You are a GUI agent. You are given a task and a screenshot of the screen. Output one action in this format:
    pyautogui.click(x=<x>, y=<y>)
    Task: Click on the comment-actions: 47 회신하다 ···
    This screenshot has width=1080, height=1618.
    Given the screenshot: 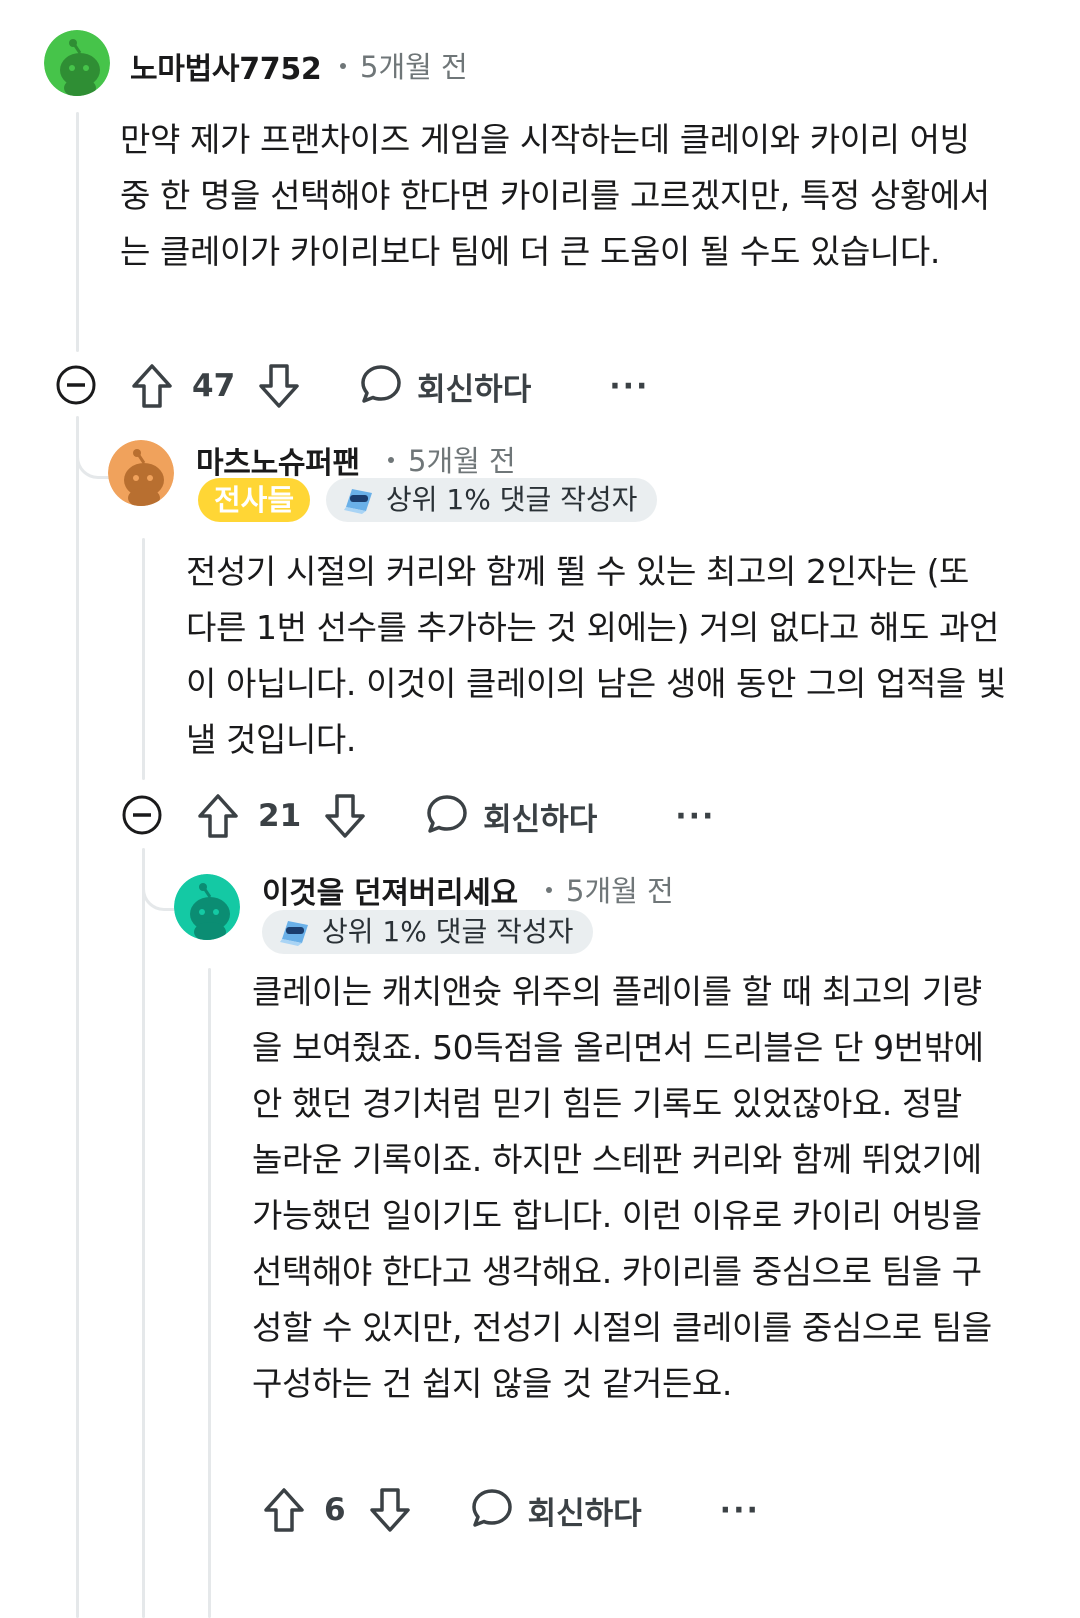 What is the action you would take?
    pyautogui.click(x=389, y=386)
    